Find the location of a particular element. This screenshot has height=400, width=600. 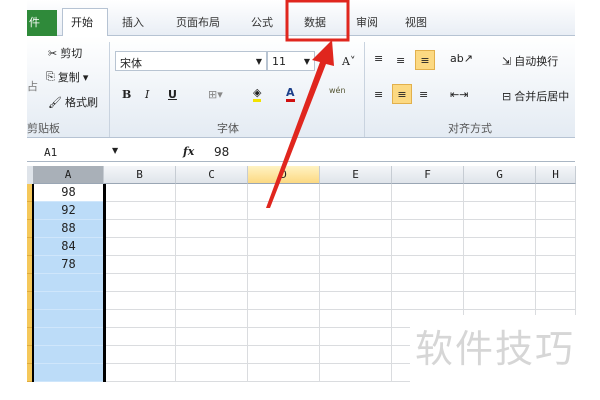

annotation-overlay is located at coordinates (308, 104).